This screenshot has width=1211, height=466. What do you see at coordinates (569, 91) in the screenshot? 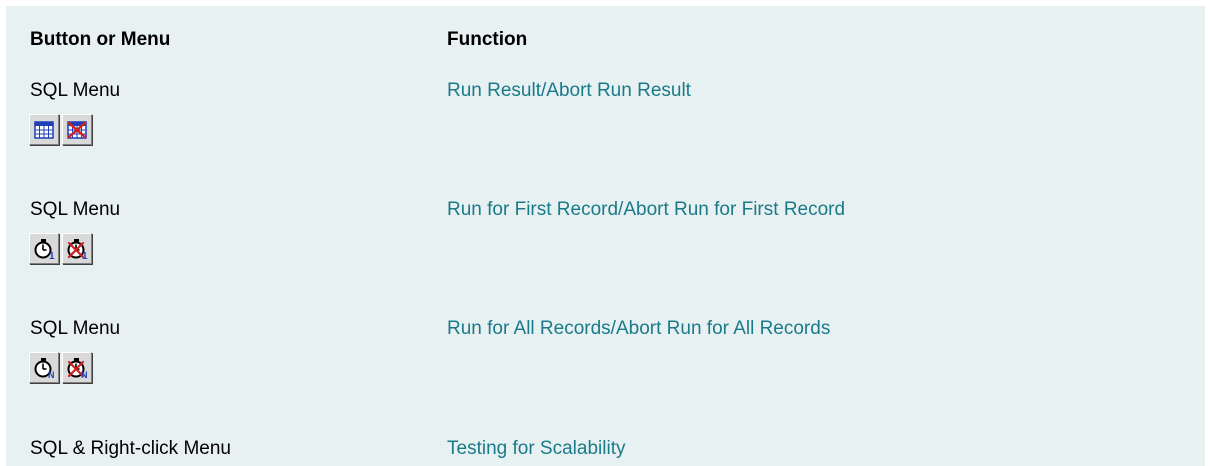
I see `function-link-run-result: Run Result/Abort Run Result` at bounding box center [569, 91].